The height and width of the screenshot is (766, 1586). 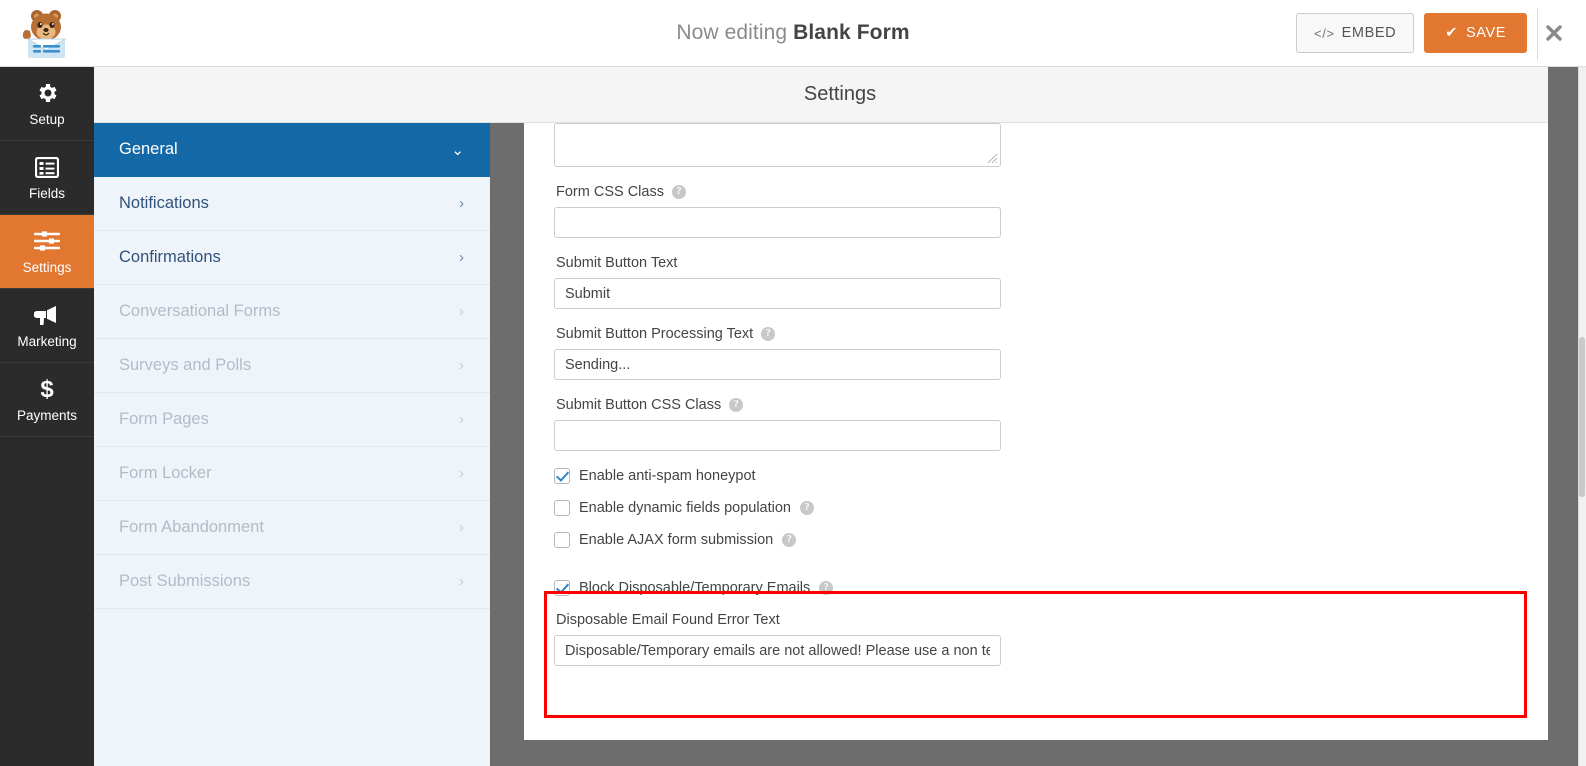 What do you see at coordinates (1036, 540) in the screenshot?
I see `ajax-form-submission-row: Enable AJAX form submission ?` at bounding box center [1036, 540].